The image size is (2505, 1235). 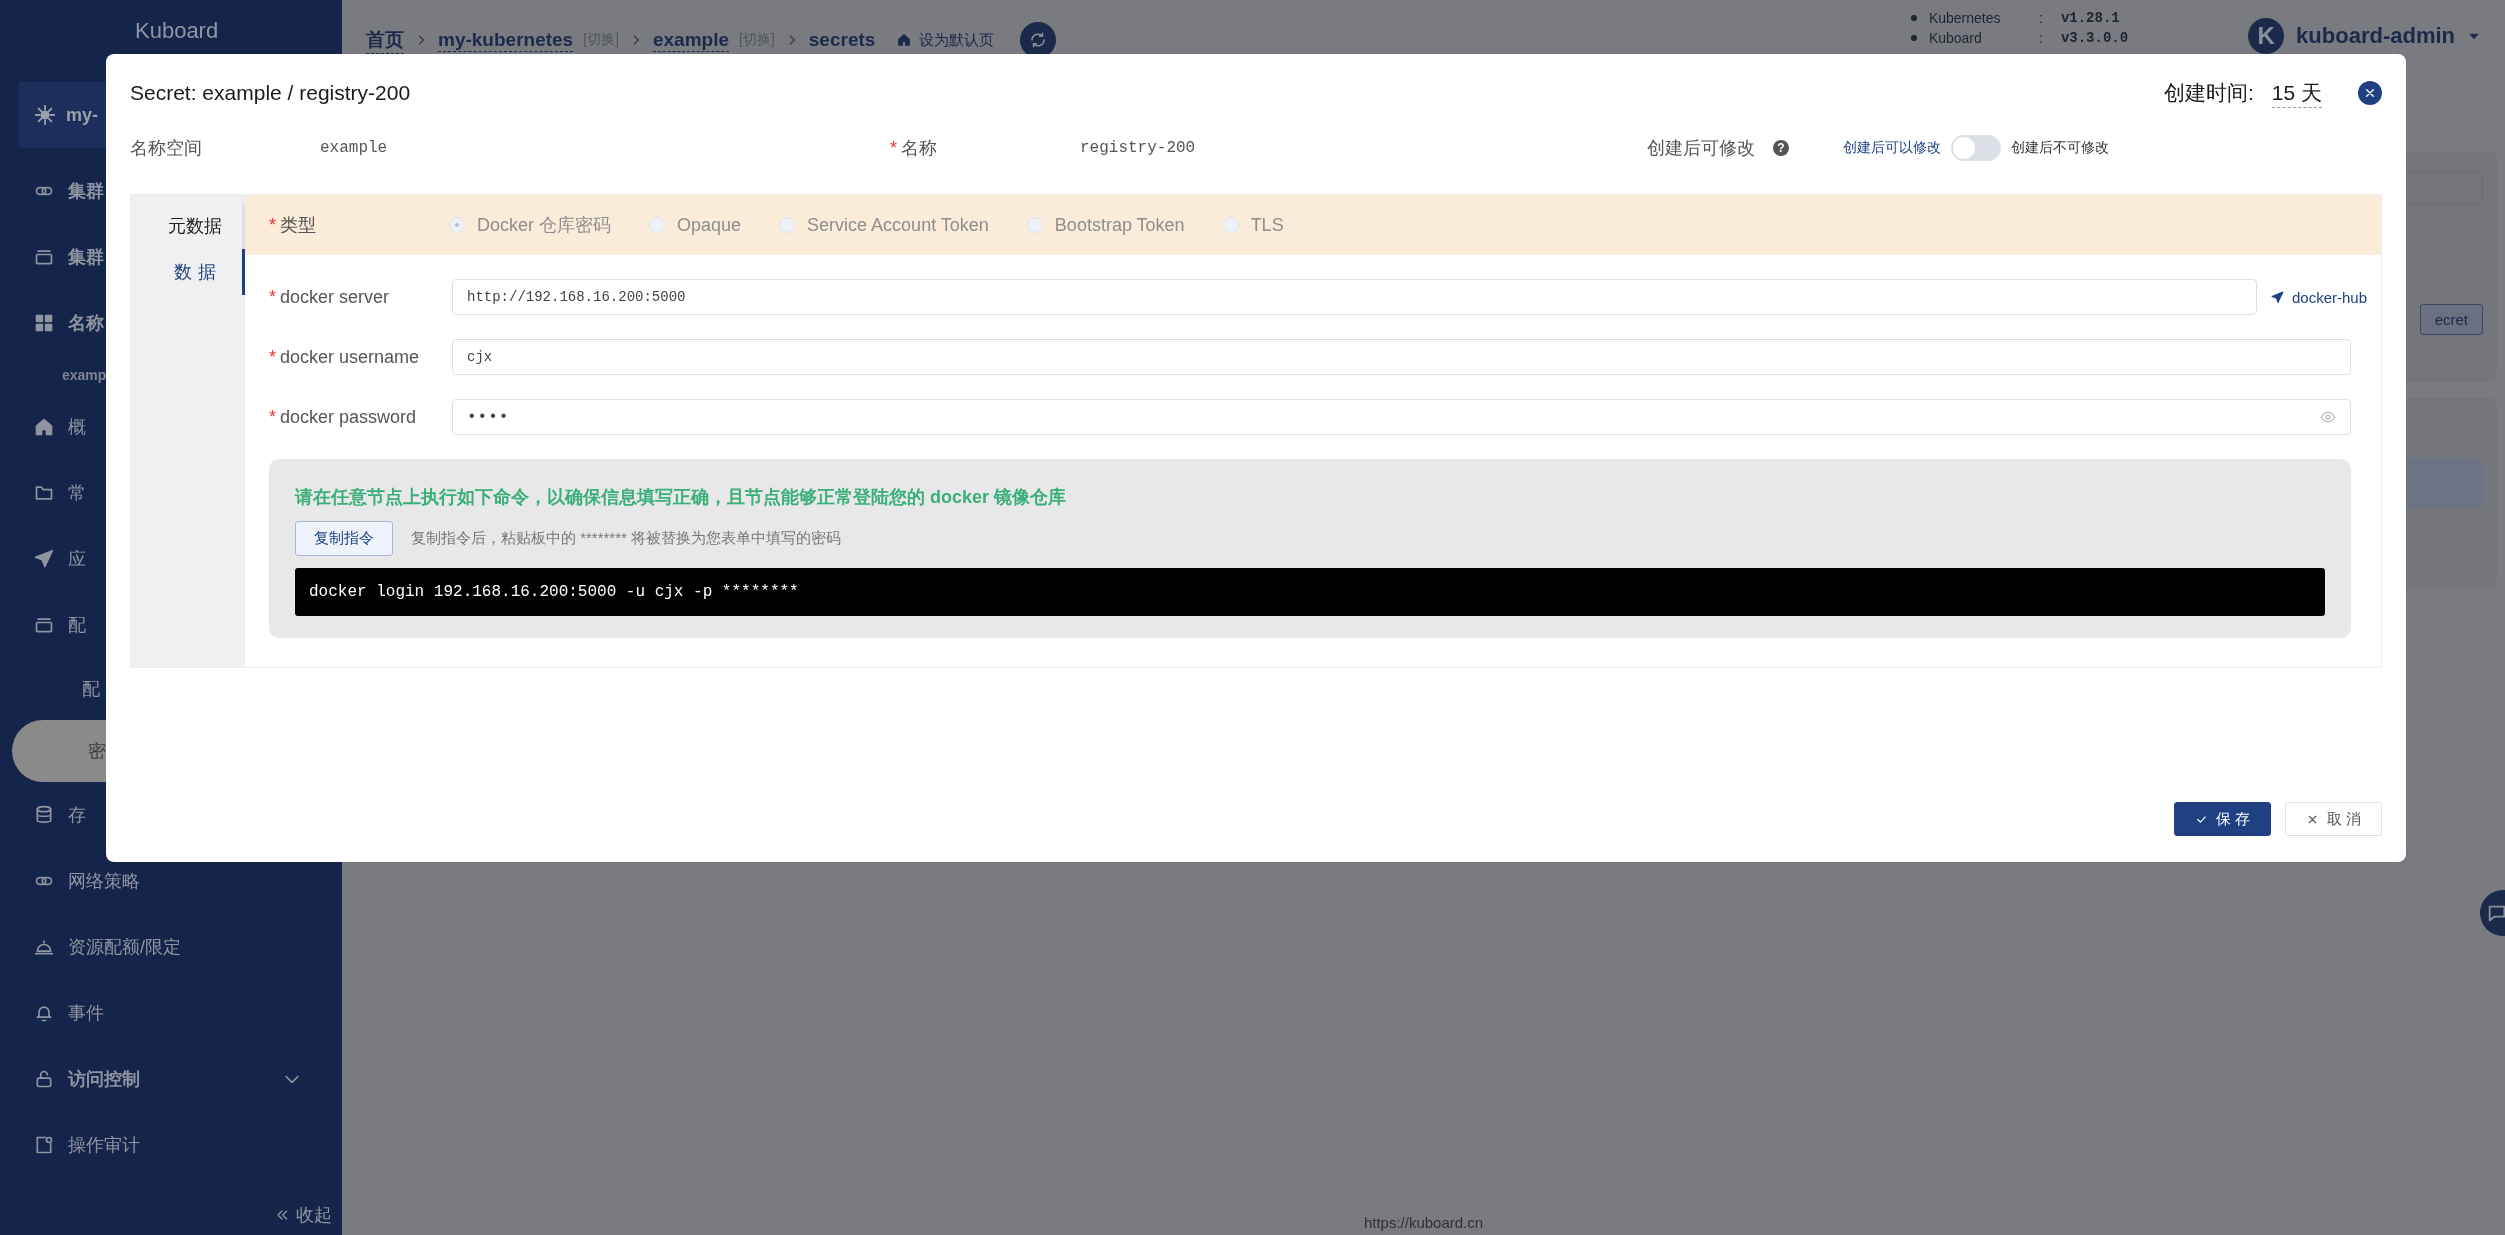 What do you see at coordinates (293, 225) in the screenshot?
I see `field-label: * 类型` at bounding box center [293, 225].